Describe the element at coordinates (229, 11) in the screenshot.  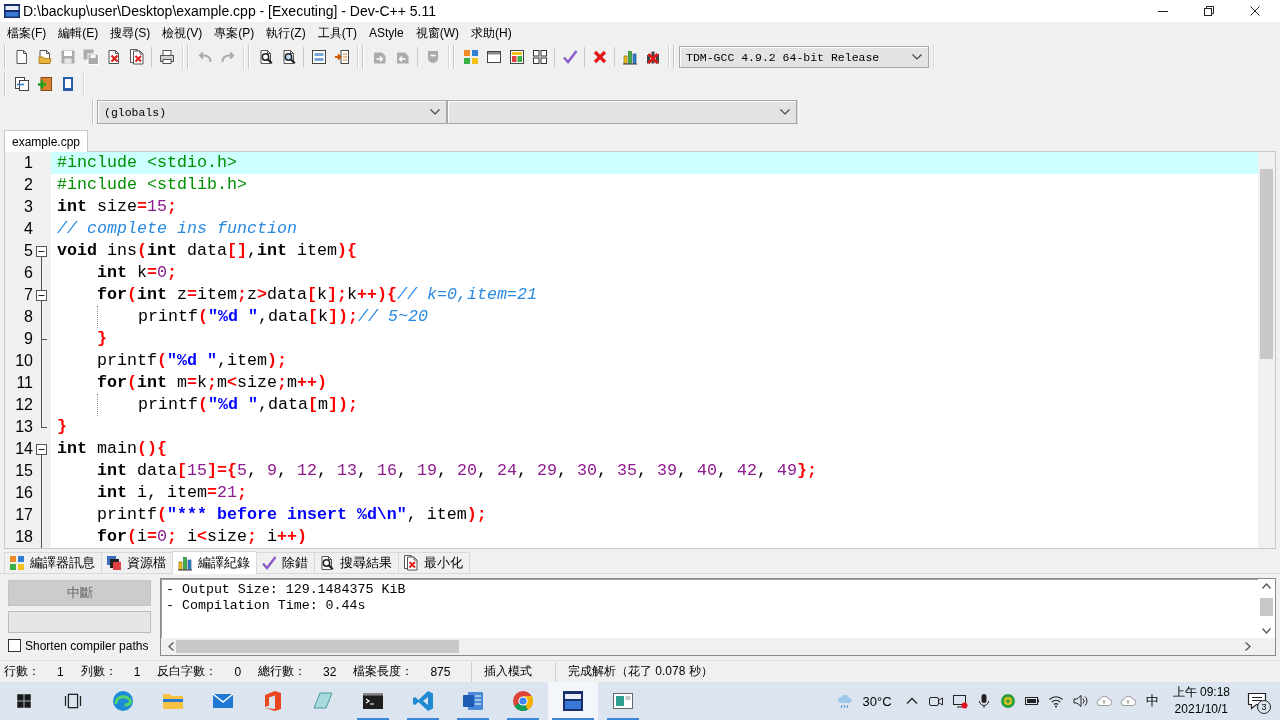
I see `window-title: D:\backup\user\Desktop\example.cpp - [Executing] - Dev-C++ 5.11` at that location.